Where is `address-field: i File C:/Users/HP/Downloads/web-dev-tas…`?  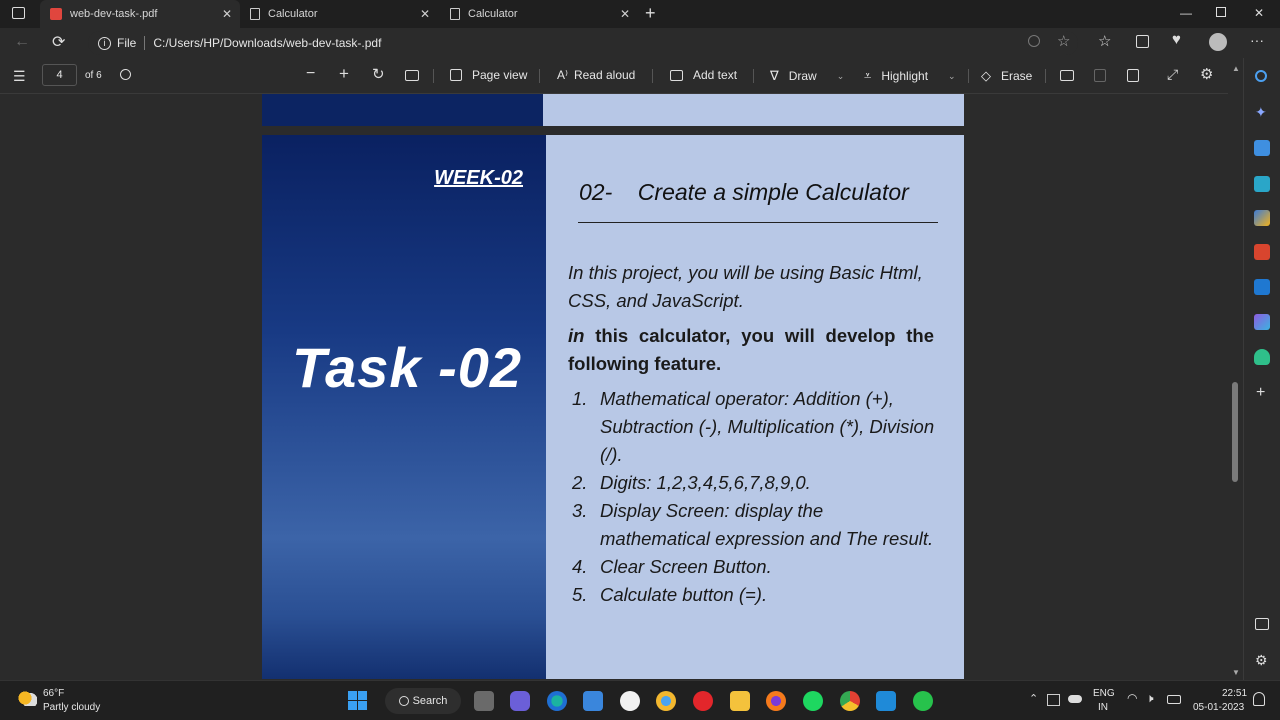 address-field: i File C:/Users/HP/Downloads/web-dev-tas… is located at coordinates (583, 43).